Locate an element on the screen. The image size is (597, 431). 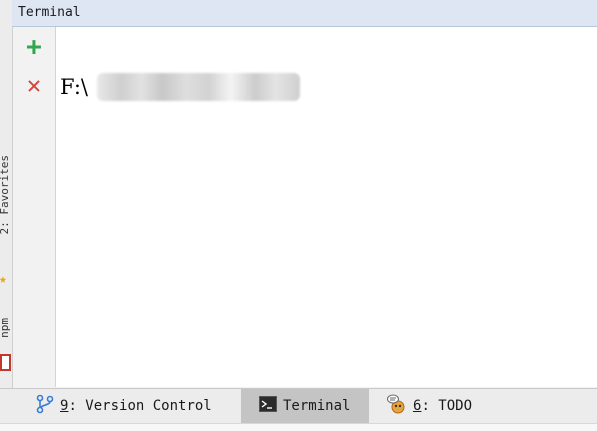
tab-version-control: 9: Version Control is located at coordinates (124, 406).